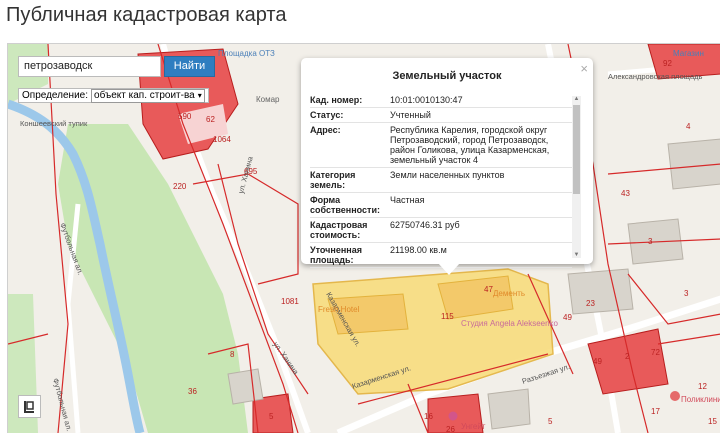 The height and width of the screenshot is (433, 720). Describe the element at coordinates (688, 53) in the screenshot. I see `poi-label: Магазин` at that location.